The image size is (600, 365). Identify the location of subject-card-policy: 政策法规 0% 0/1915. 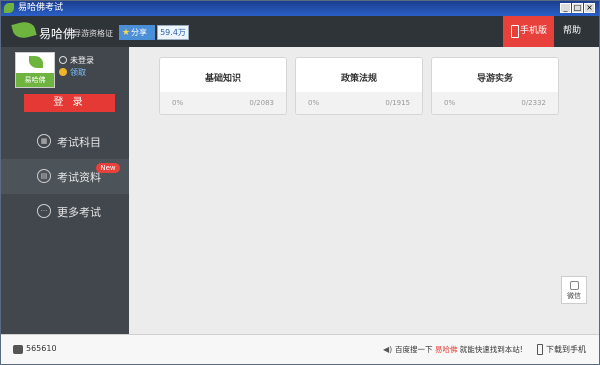
(359, 86).